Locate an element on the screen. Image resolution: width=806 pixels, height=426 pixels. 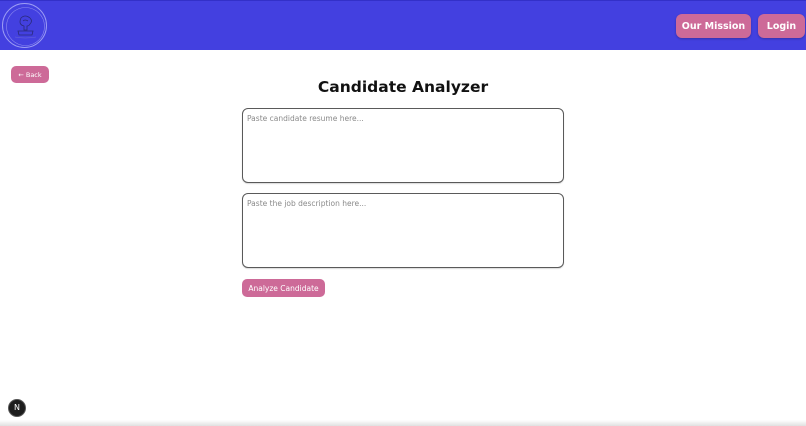
top-navbar: Our Mission Login is located at coordinates (403, 25).